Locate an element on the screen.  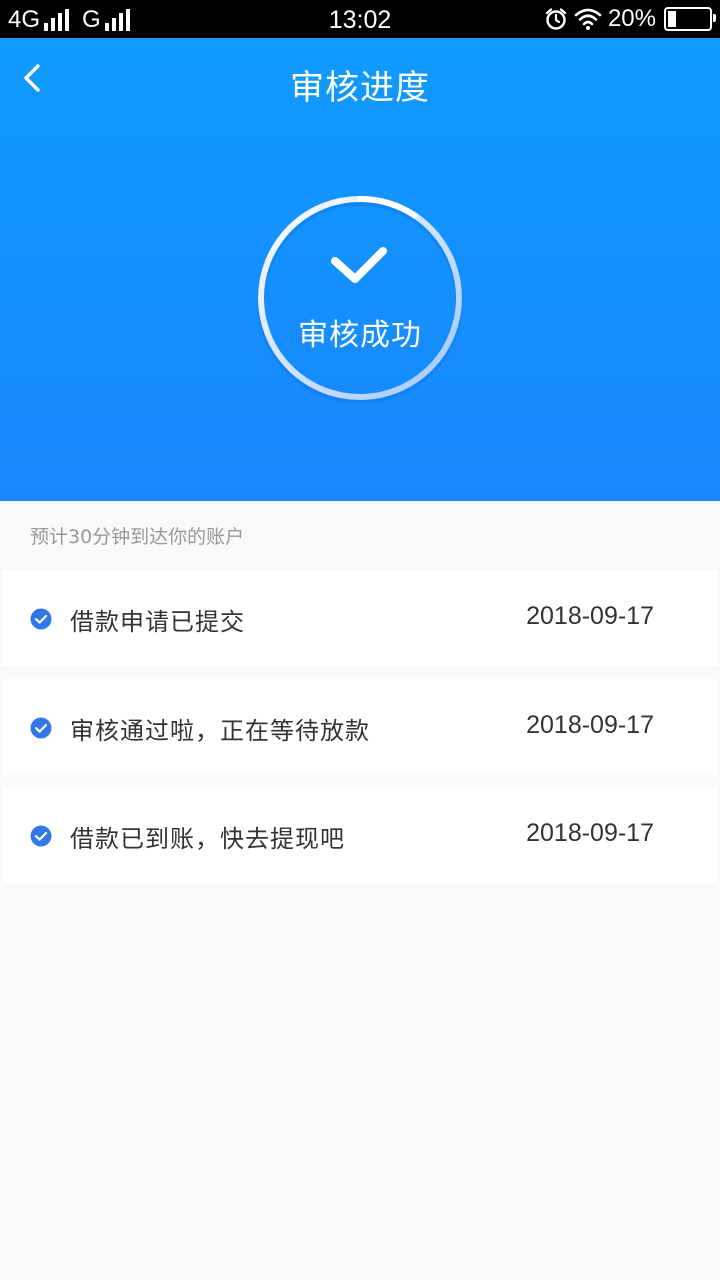
status-ring: 审核成功 is located at coordinates (360, 298).